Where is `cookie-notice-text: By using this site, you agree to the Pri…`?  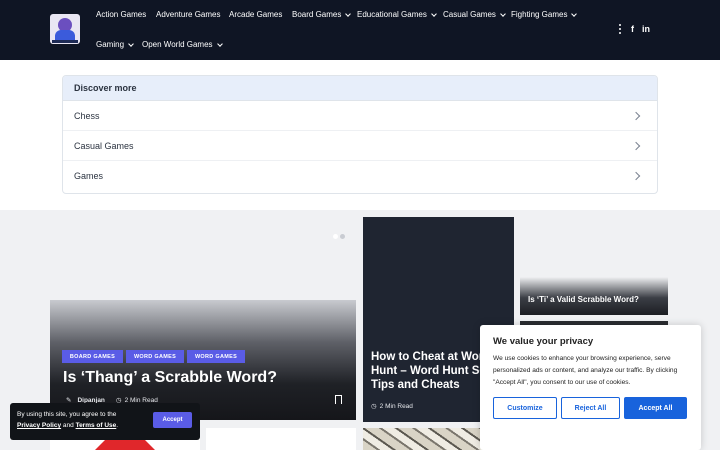 cookie-notice-text: By using this site, you agree to the Pri… is located at coordinates (79, 420).